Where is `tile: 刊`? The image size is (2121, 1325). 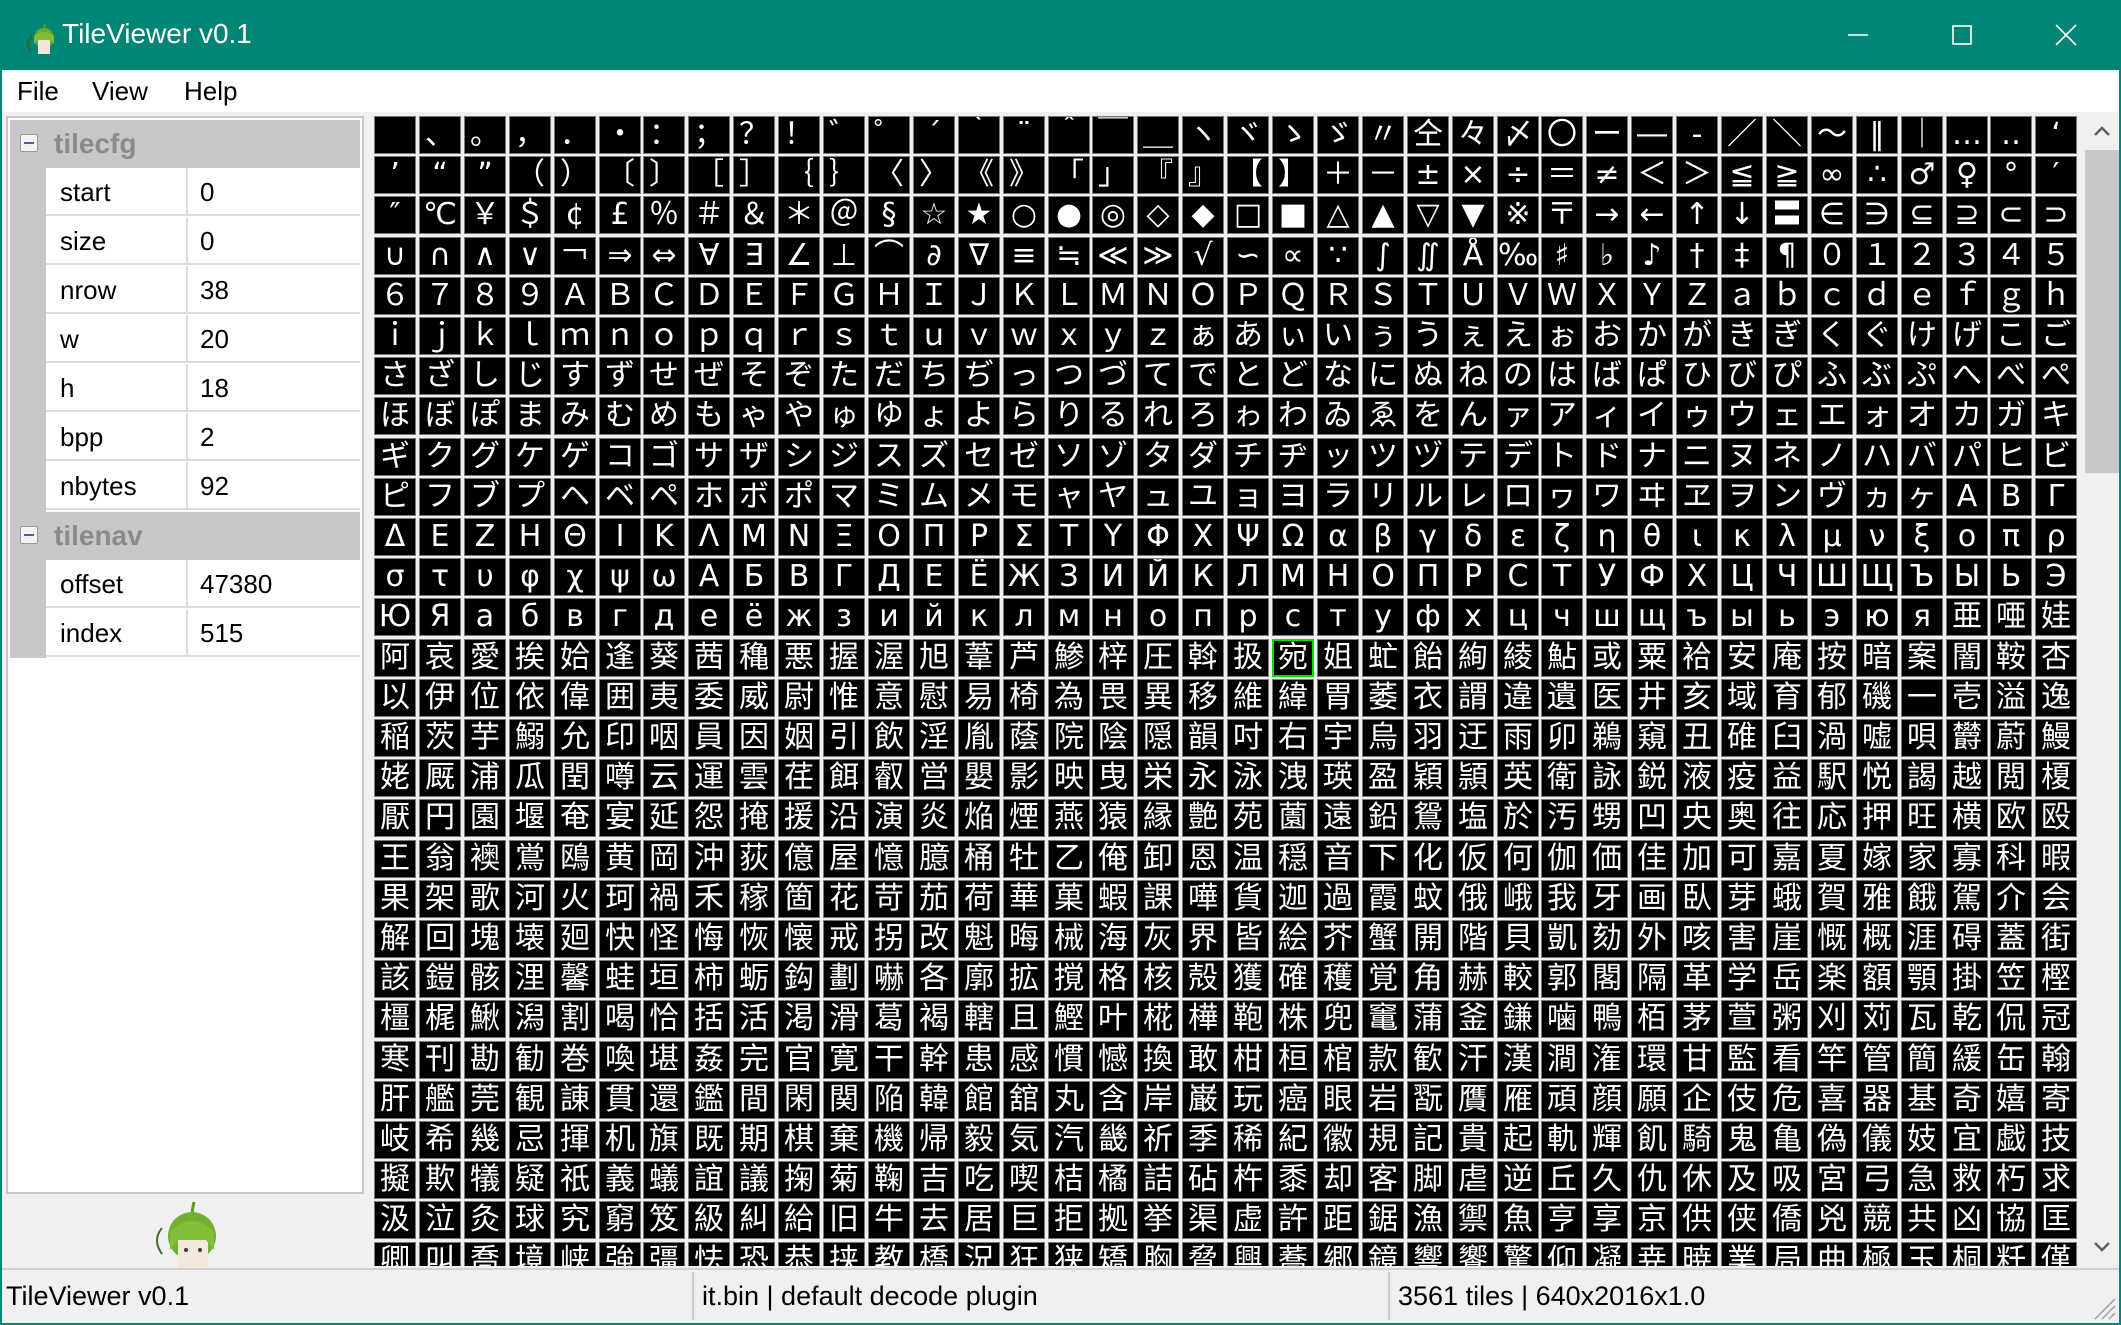 tile: 刊 is located at coordinates (440, 1060).